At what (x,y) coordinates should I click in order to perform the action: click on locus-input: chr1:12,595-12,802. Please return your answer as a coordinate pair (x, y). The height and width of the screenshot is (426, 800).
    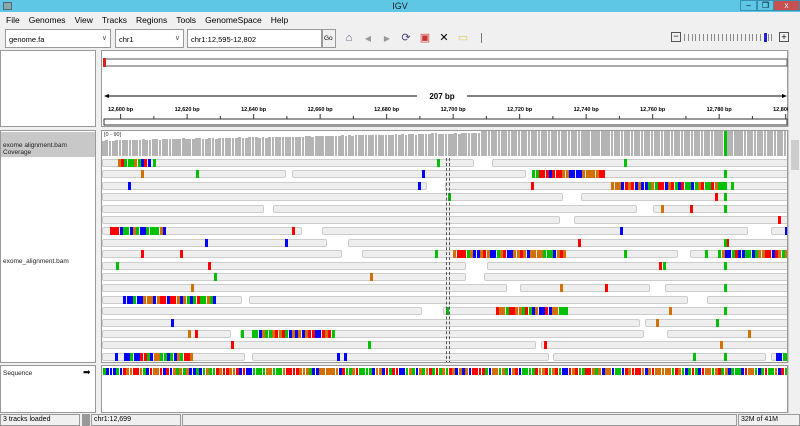
    Looking at the image, I should click on (254, 38).